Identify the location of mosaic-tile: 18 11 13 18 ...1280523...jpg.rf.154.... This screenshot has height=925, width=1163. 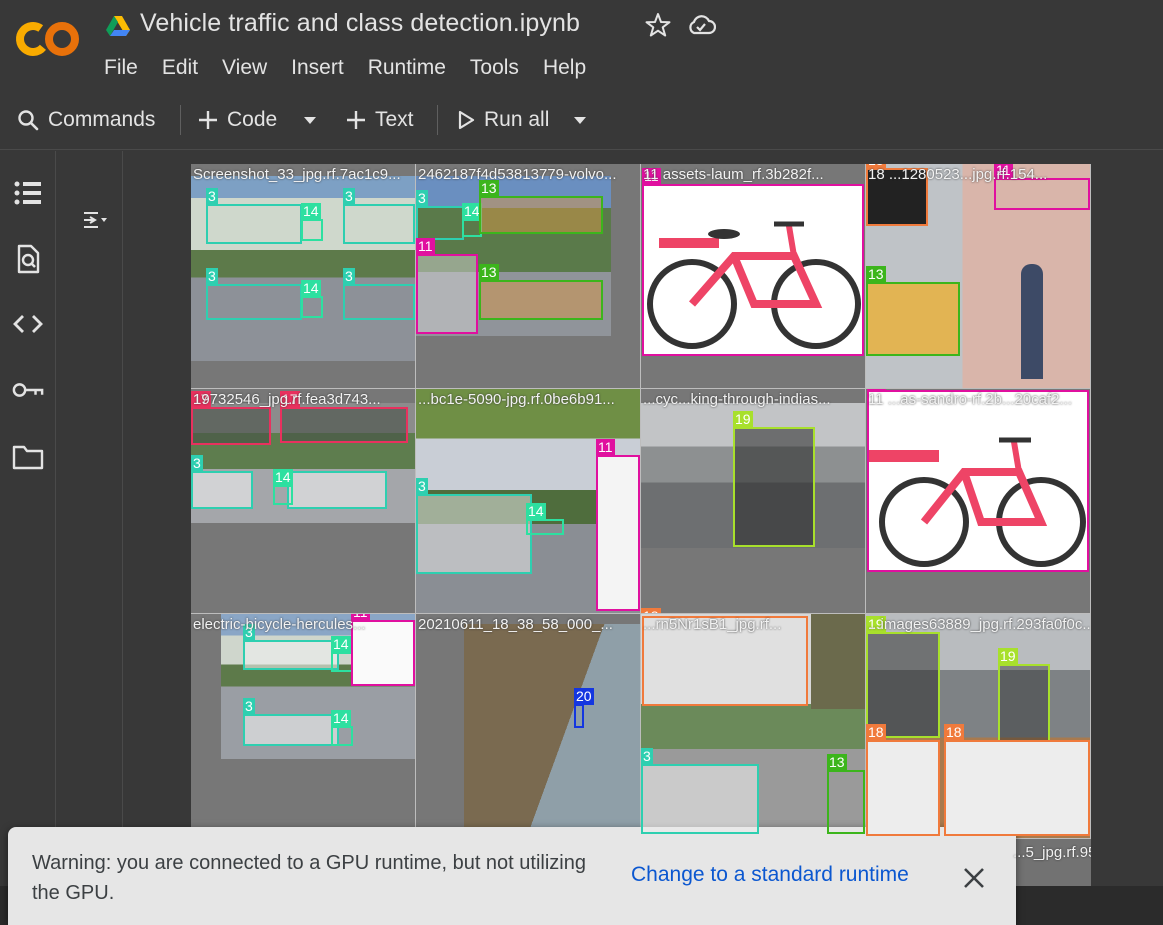
(978, 276).